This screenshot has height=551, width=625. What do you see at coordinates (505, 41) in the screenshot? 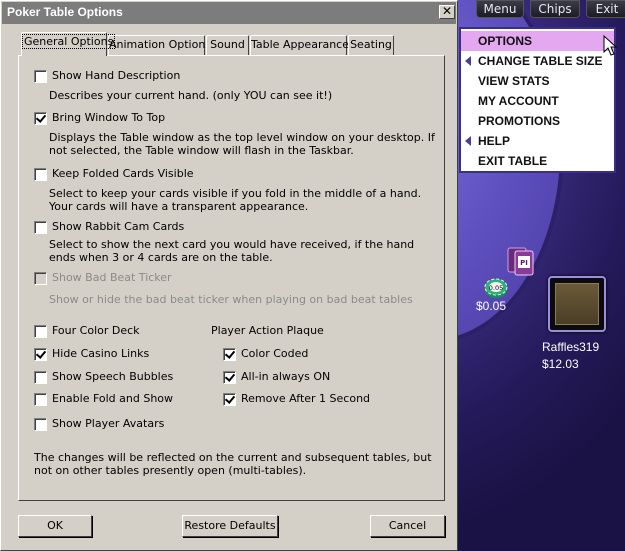
I see `menu-item-label: OPTIONS` at bounding box center [505, 41].